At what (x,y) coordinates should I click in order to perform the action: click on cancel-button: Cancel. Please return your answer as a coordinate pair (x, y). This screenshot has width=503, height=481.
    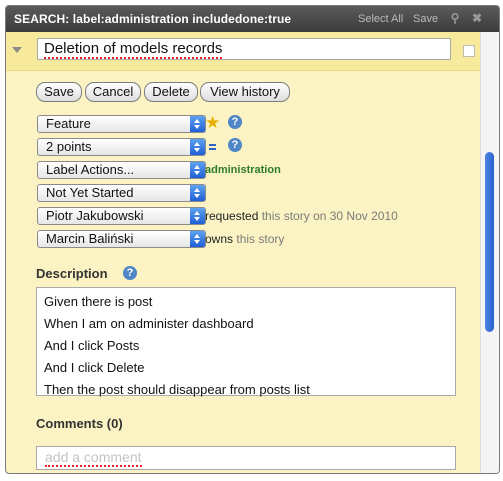
    Looking at the image, I should click on (113, 92).